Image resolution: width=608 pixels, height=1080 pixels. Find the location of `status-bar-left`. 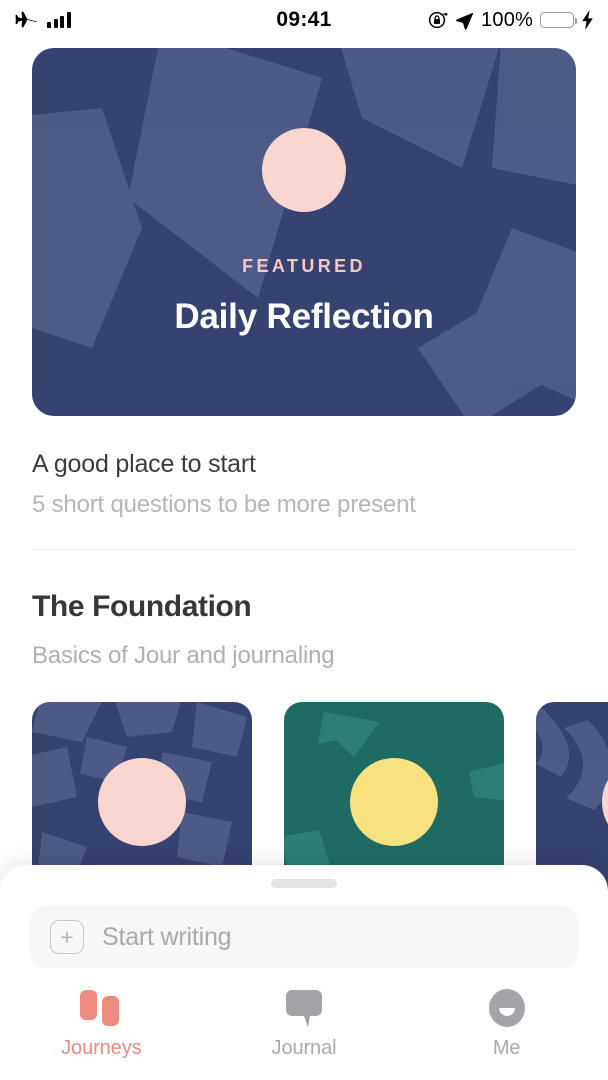

status-bar-left is located at coordinates (145, 20).